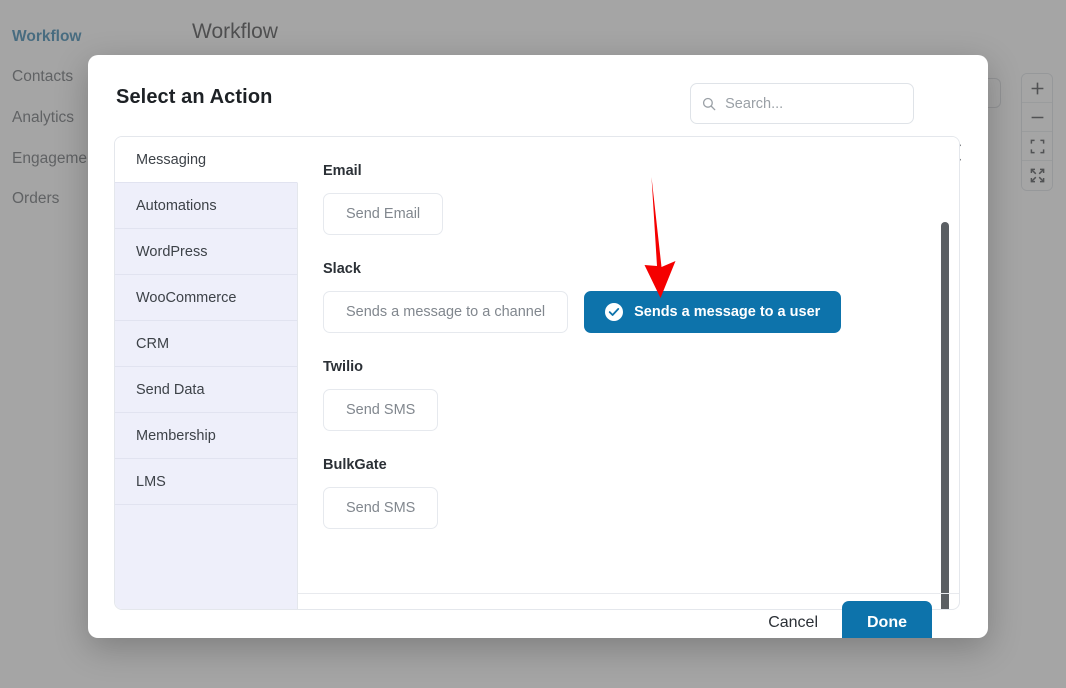 Image resolution: width=1066 pixels, height=688 pixels. What do you see at coordinates (206, 206) in the screenshot?
I see `tab-automations: Automations` at bounding box center [206, 206].